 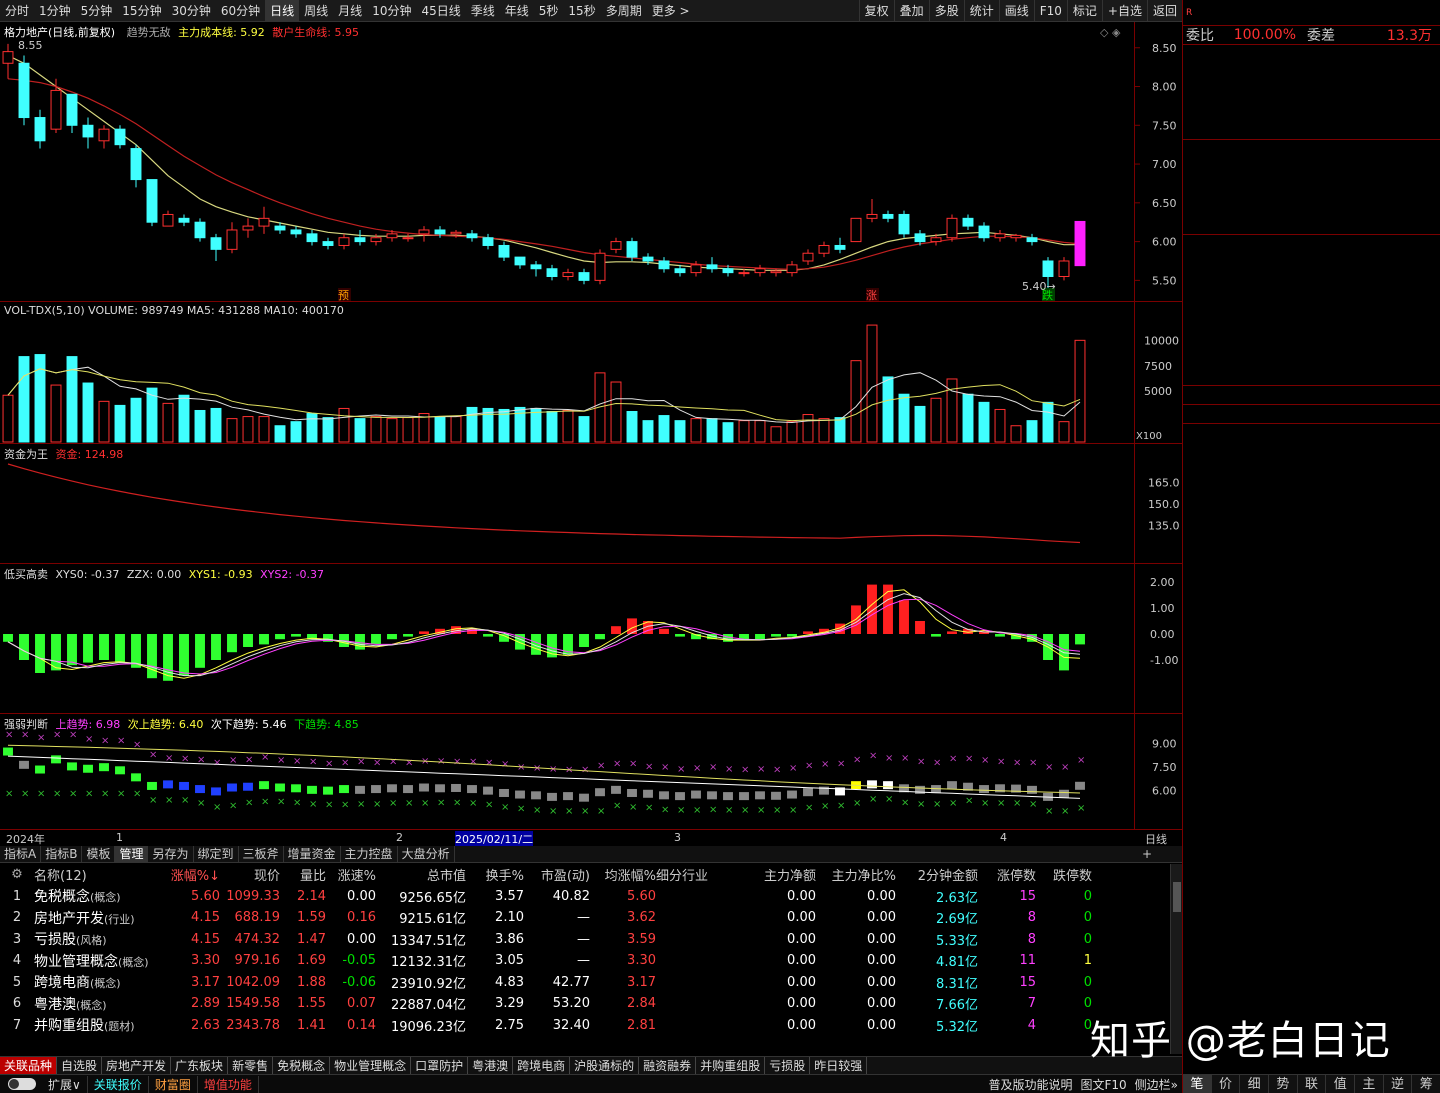 What do you see at coordinates (62, 854) in the screenshot?
I see `indicator-tab-1: 指标B` at bounding box center [62, 854].